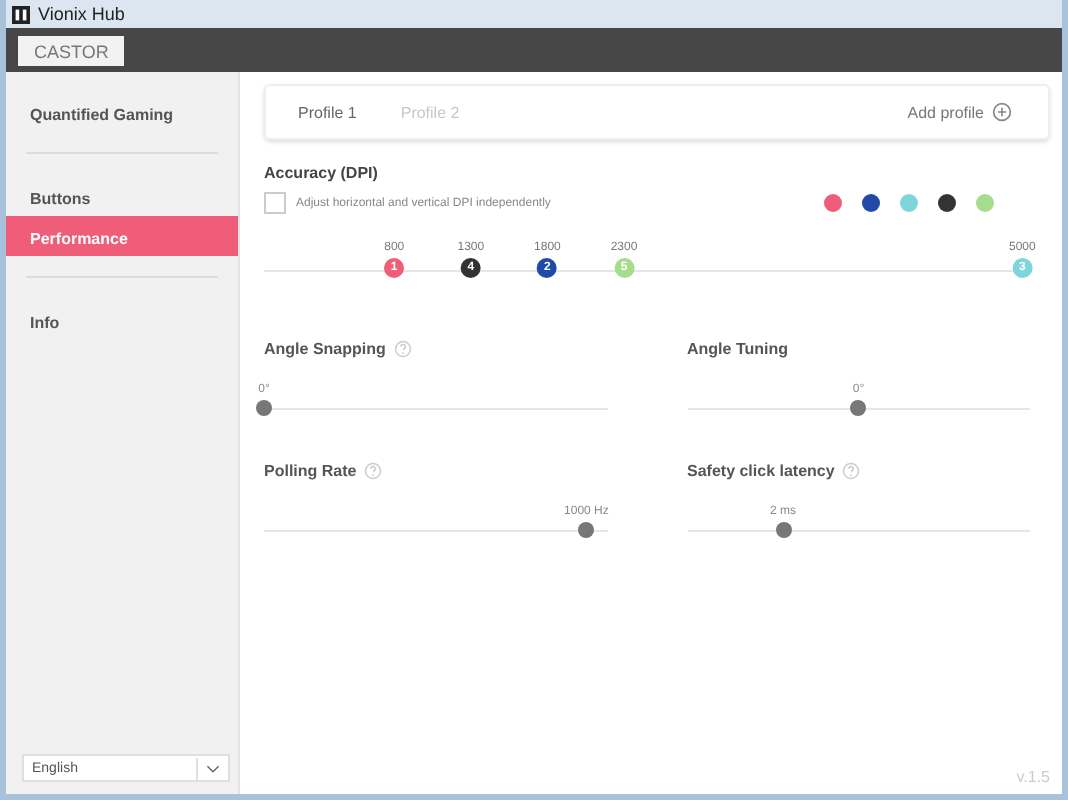 Image resolution: width=1068 pixels, height=800 pixels. Describe the element at coordinates (275, 203) in the screenshot. I see `checkbox` at that location.